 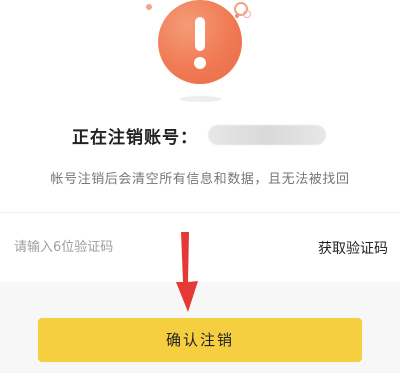 What do you see at coordinates (267, 135) in the screenshot?
I see `account-masked-value` at bounding box center [267, 135].